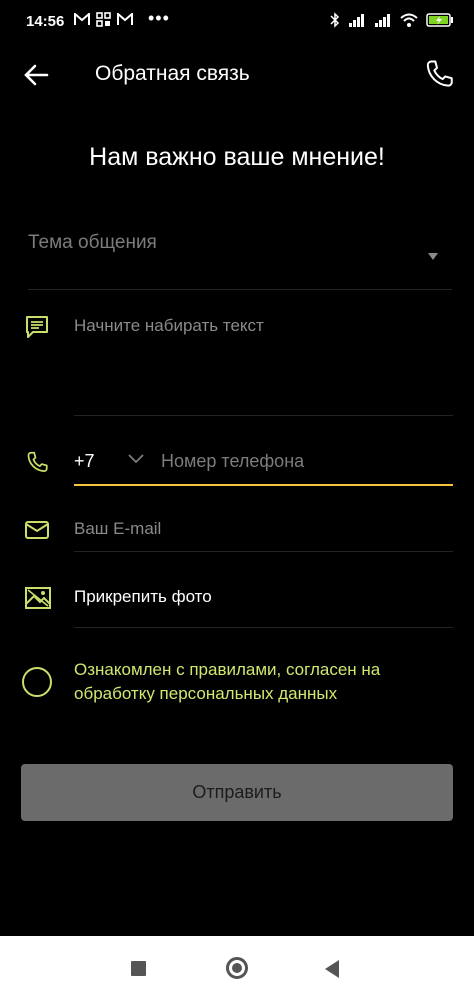  I want to click on back-button, so click(37, 75).